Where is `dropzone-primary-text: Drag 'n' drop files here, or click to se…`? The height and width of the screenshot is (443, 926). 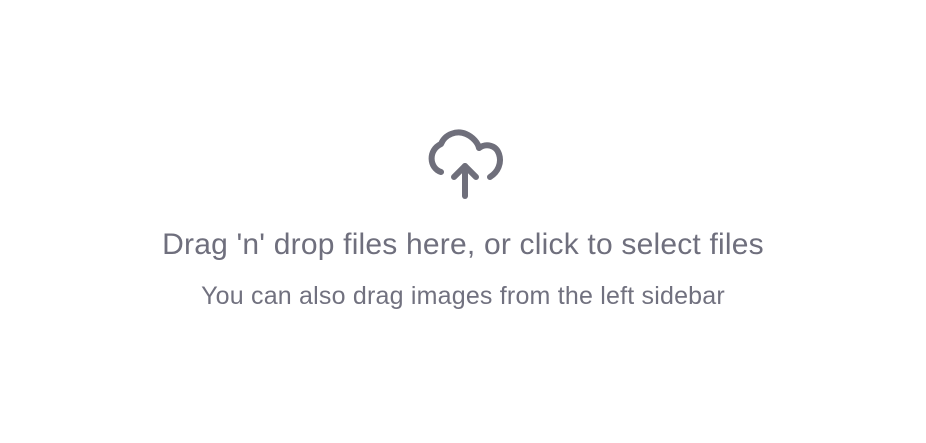 dropzone-primary-text: Drag 'n' drop files here, or click to se… is located at coordinates (463, 244).